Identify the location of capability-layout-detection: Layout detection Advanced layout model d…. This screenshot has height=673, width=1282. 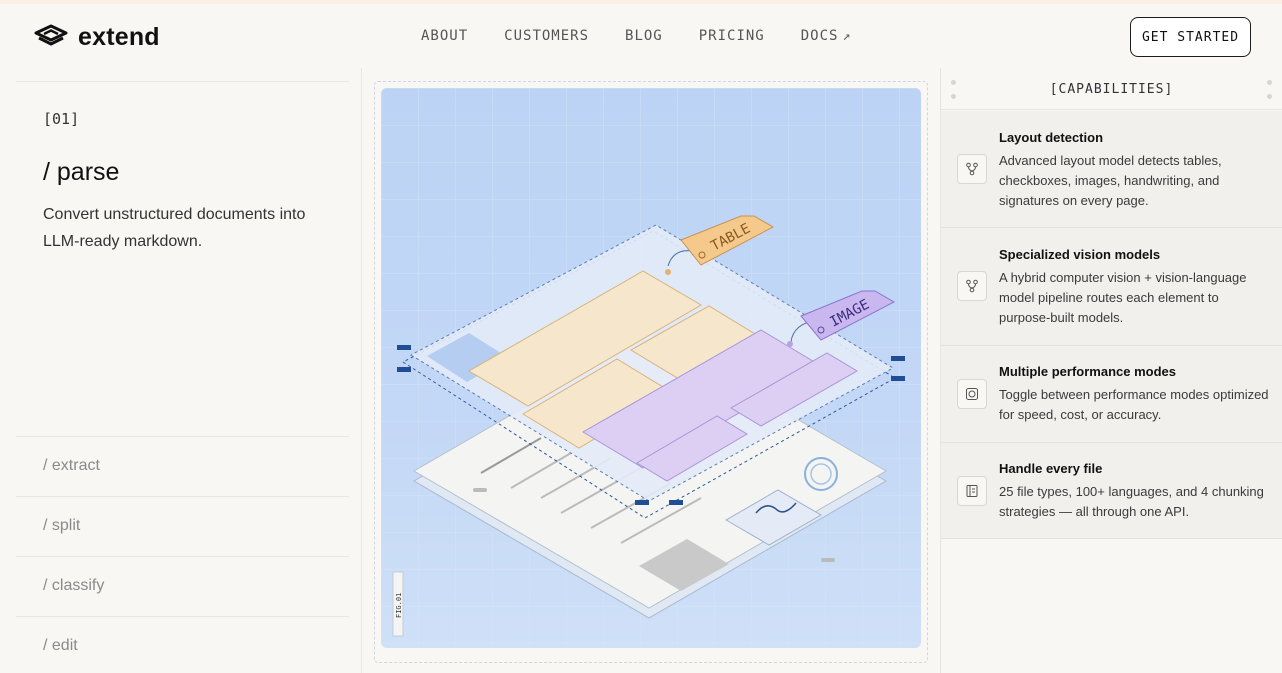
(1111, 169).